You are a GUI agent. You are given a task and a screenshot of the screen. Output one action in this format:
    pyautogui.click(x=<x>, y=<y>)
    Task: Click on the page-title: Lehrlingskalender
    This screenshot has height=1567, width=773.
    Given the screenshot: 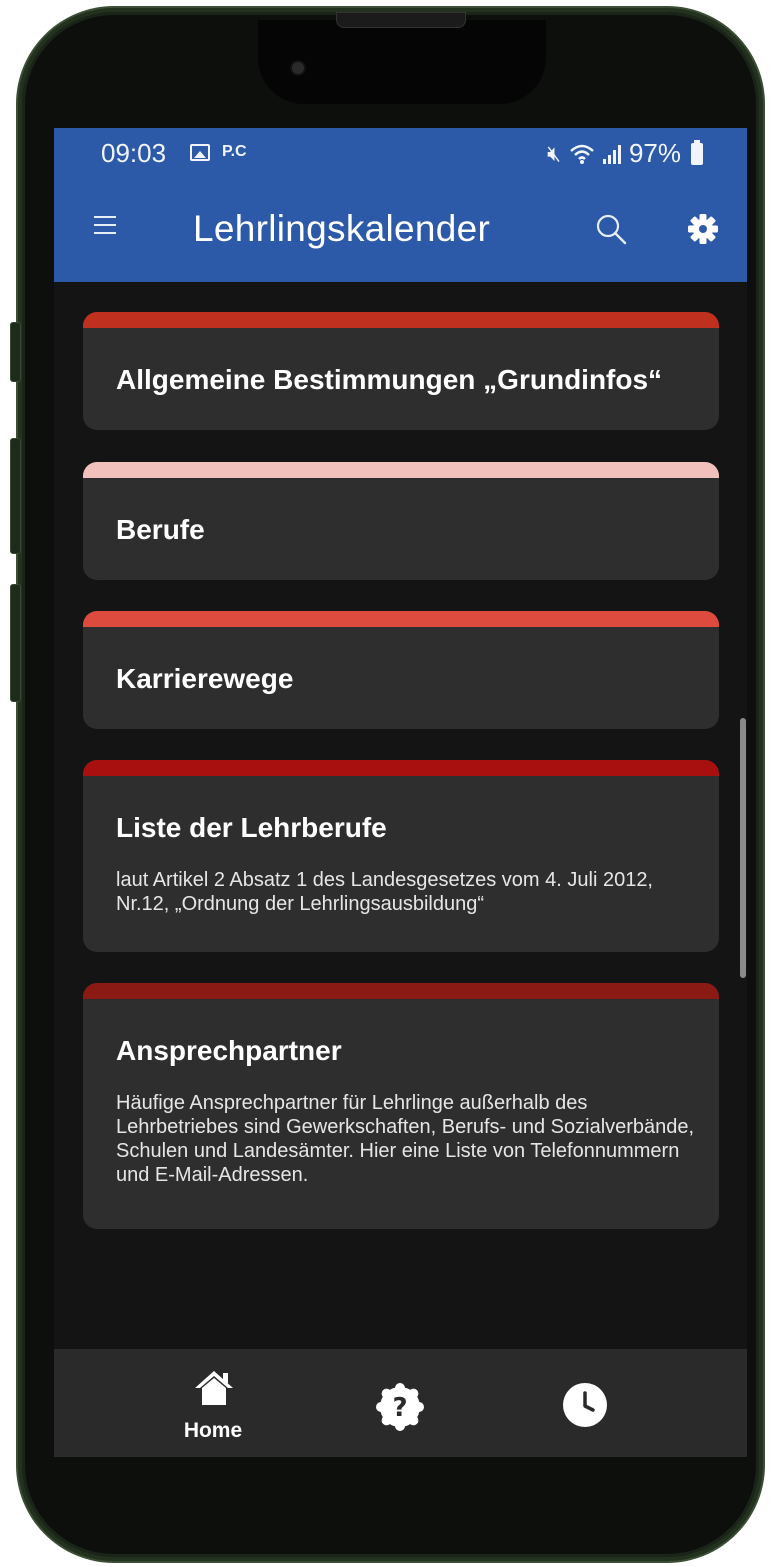 What is the action you would take?
    pyautogui.click(x=342, y=228)
    